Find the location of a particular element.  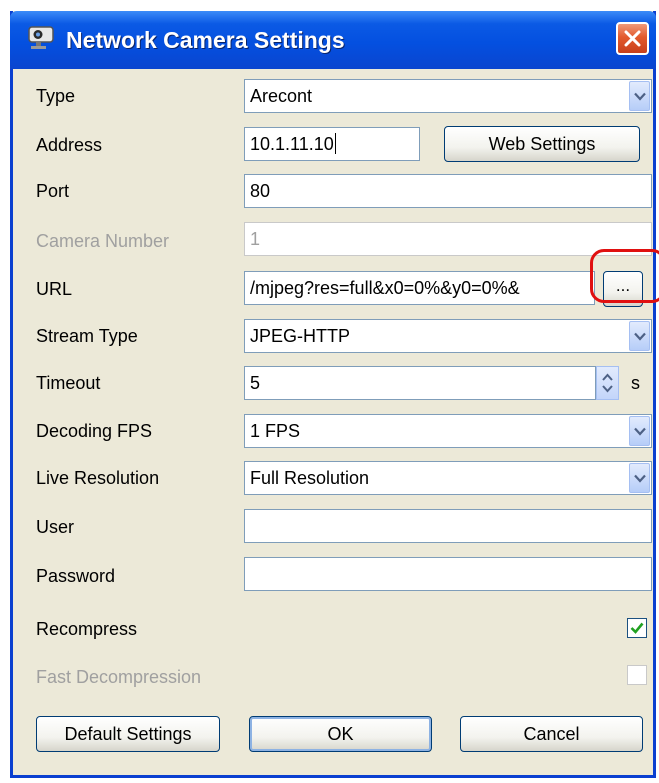

decoding-fps-value: 1 FPS is located at coordinates (275, 431).